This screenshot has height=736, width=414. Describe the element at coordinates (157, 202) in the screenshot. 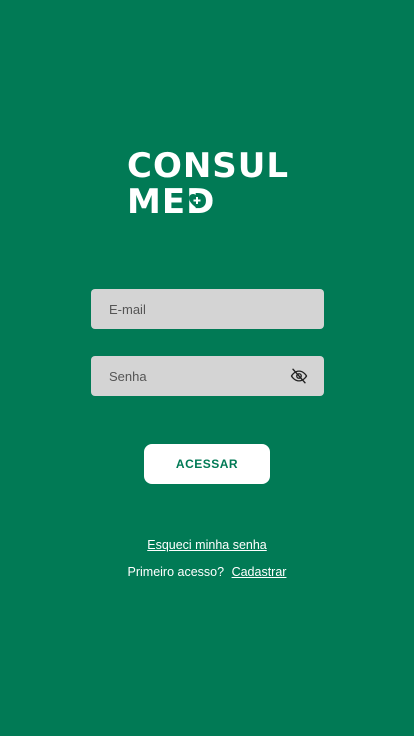

I see `logo-line-2-prefix: ME` at that location.